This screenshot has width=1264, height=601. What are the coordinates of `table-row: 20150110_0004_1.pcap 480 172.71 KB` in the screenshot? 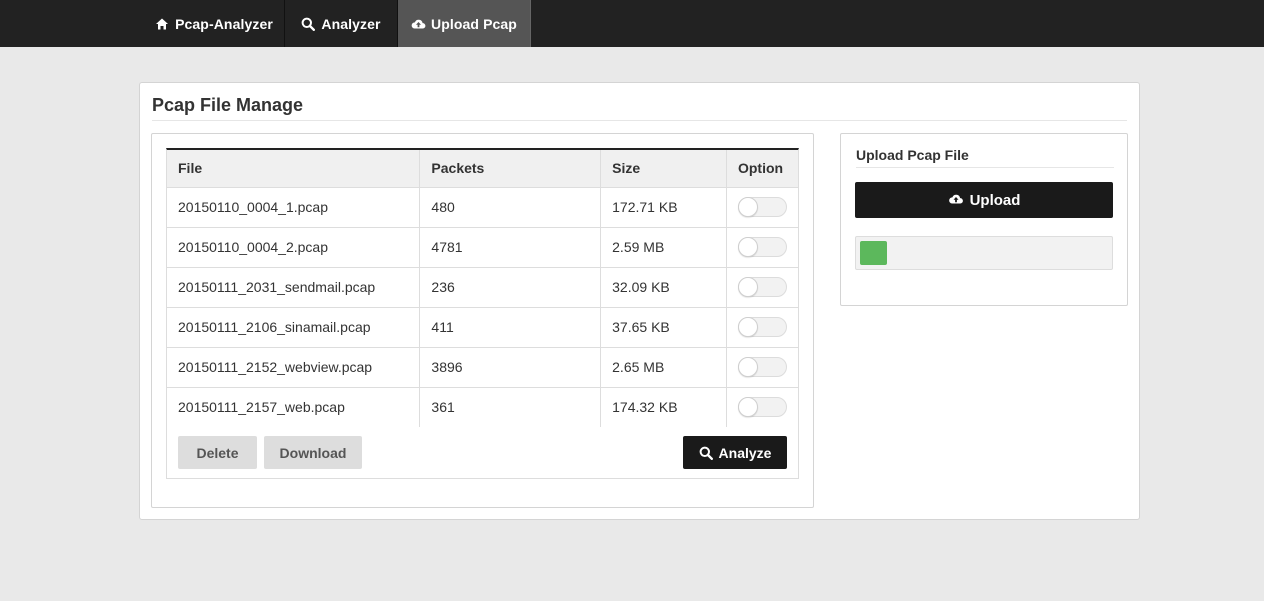 It's located at (482, 207).